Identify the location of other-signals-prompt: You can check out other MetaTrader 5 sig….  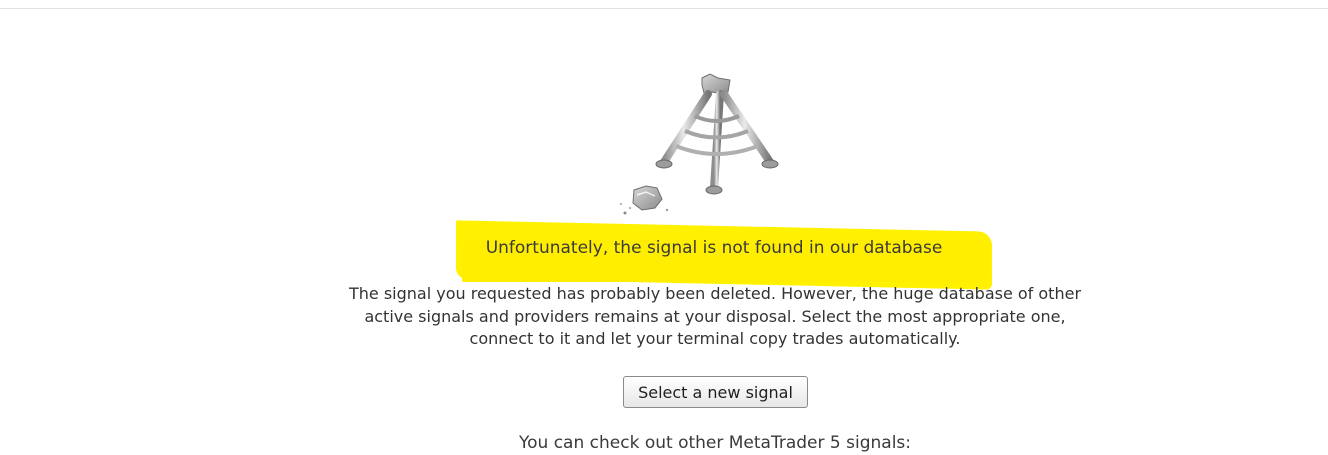
(715, 443).